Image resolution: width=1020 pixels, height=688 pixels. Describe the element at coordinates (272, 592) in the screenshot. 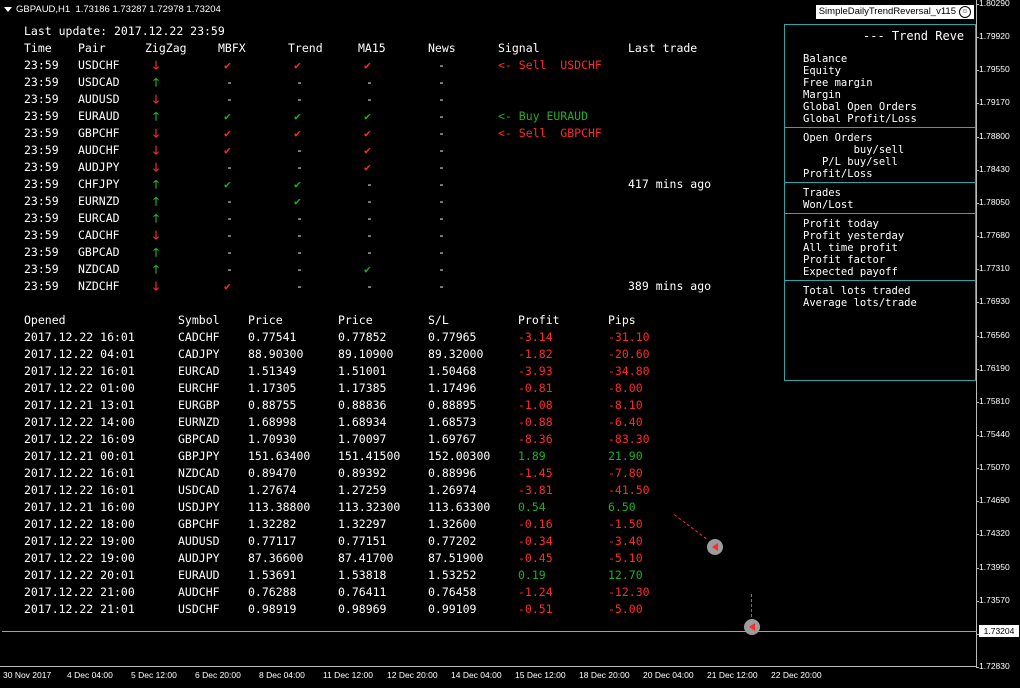

I see `order-p1: 0.76288` at that location.